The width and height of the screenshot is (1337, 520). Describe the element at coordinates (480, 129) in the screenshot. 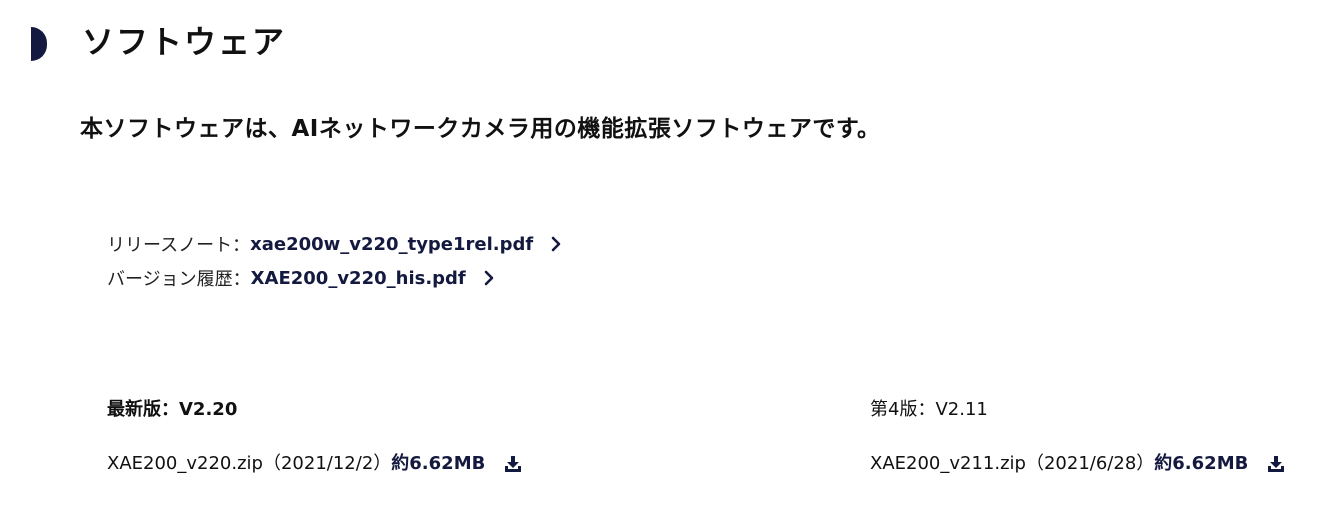

I see `section-description: 本ソフトウェアは、AIネットワークカメラ用の機能拡張ソフトウェアです。` at that location.